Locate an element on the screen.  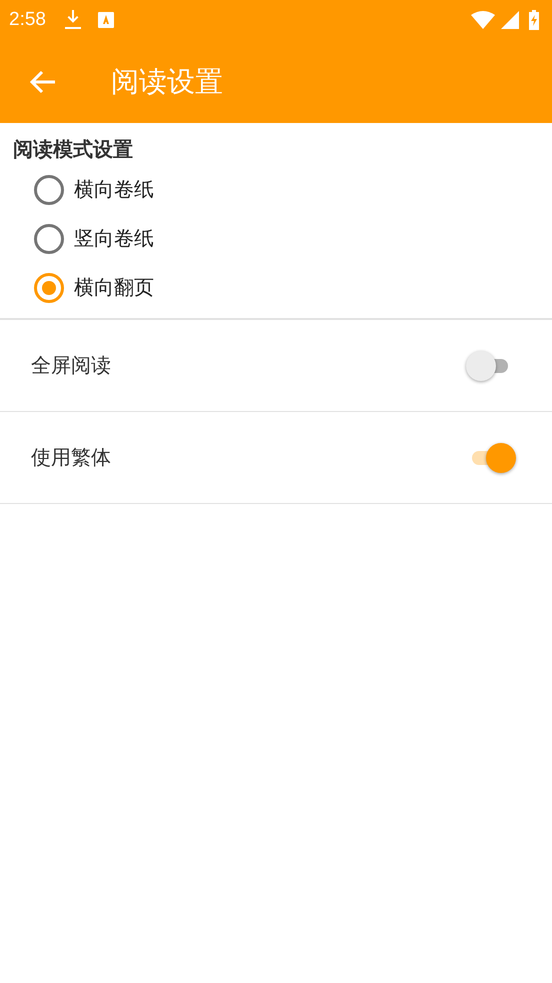
setting-label: 全屏阅读 is located at coordinates (71, 365).